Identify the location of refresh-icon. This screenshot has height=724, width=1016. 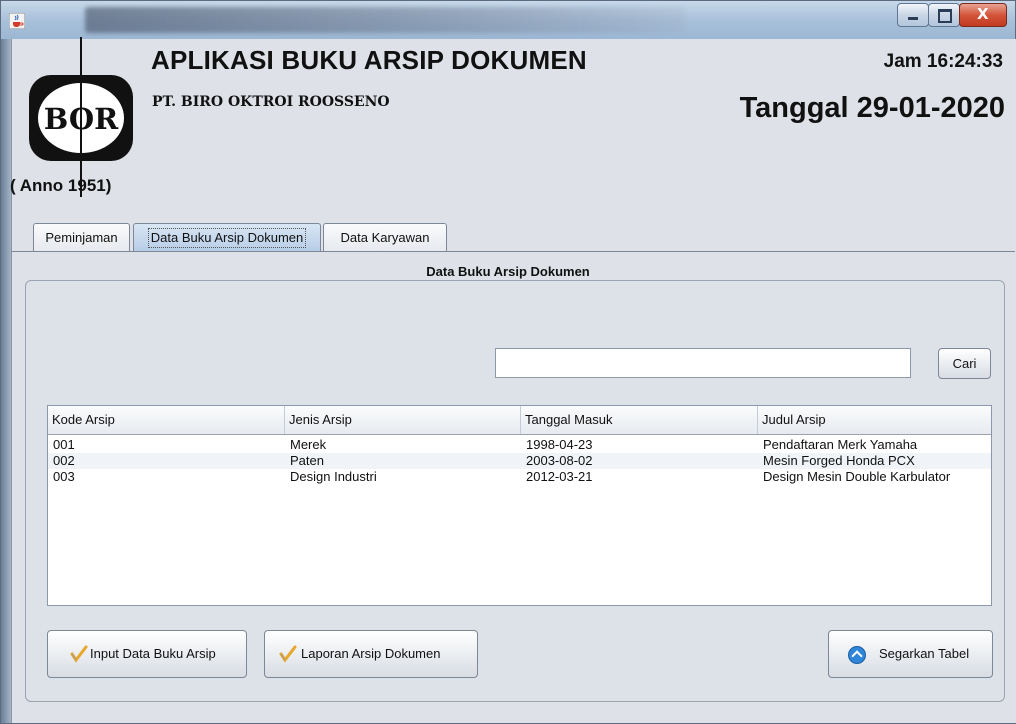
(857, 655).